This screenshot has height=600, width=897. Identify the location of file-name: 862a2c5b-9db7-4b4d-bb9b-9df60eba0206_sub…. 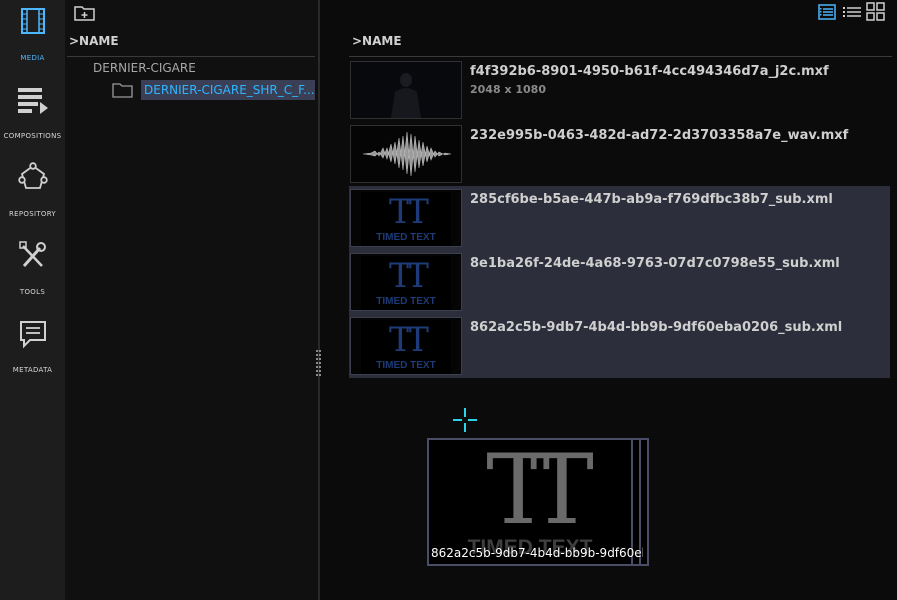
(656, 327).